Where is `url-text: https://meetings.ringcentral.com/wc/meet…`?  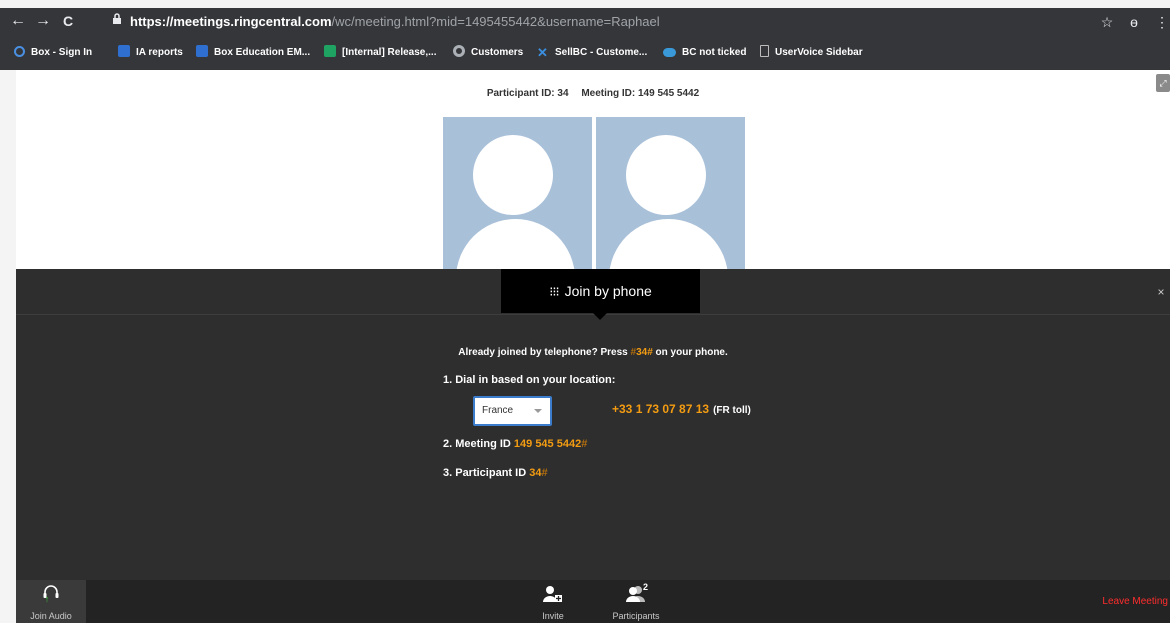
url-text: https://meetings.ringcentral.com/wc/meet… is located at coordinates (395, 22).